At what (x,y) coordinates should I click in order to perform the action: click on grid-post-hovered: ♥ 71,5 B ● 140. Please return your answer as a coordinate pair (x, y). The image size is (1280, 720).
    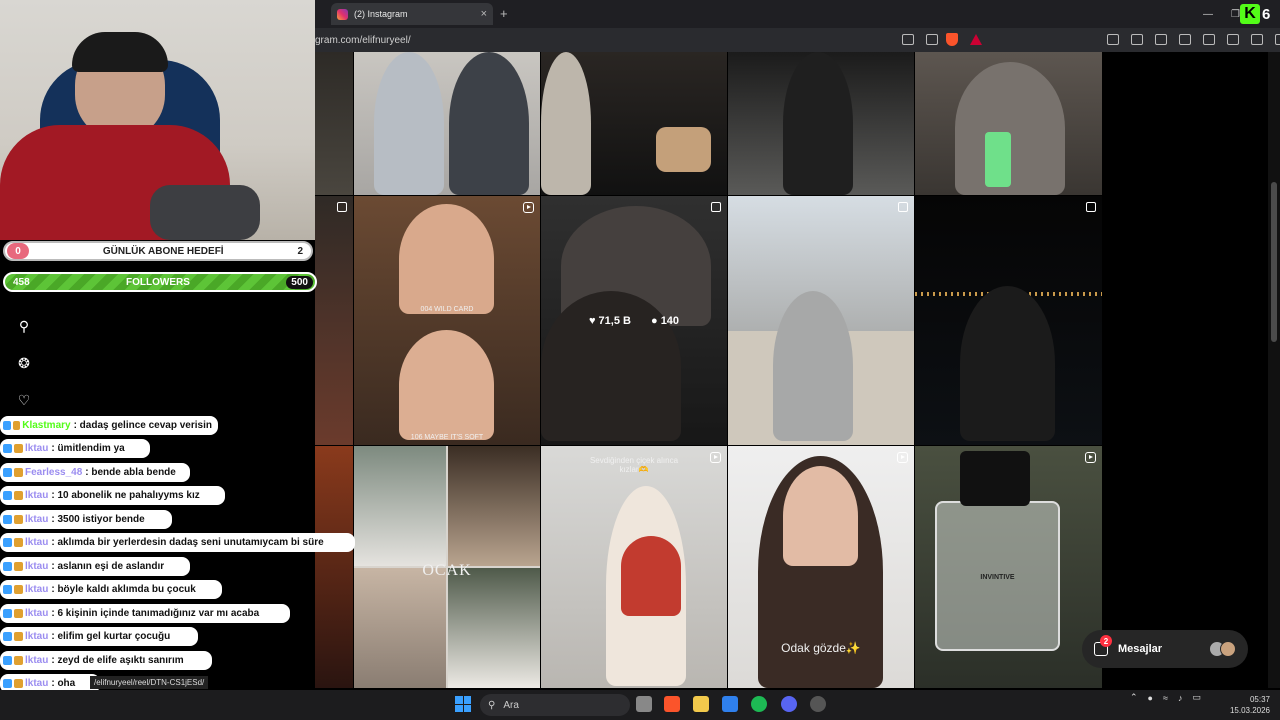
    Looking at the image, I should click on (634, 320).